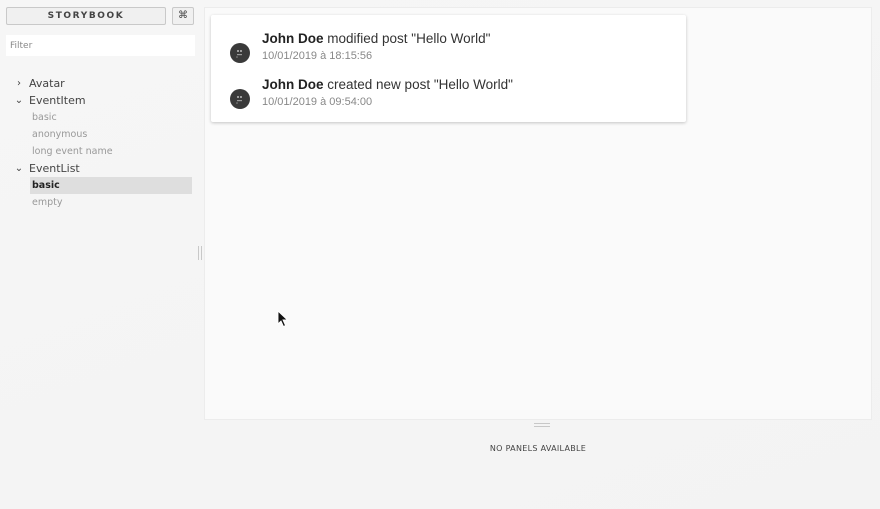  Describe the element at coordinates (57, 100) in the screenshot. I see `tree-kind-label: EventItem` at that location.